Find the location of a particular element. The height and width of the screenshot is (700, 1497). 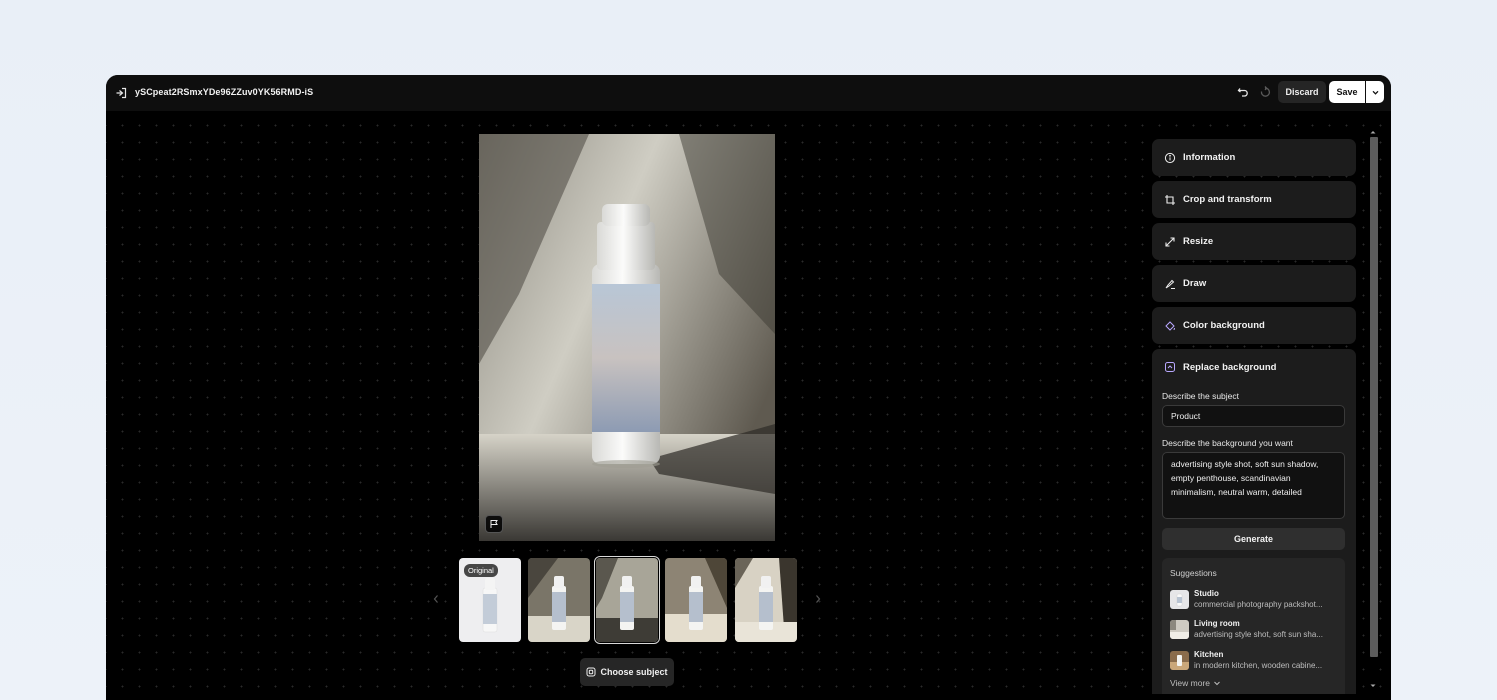

save-options-button is located at coordinates (1375, 92).